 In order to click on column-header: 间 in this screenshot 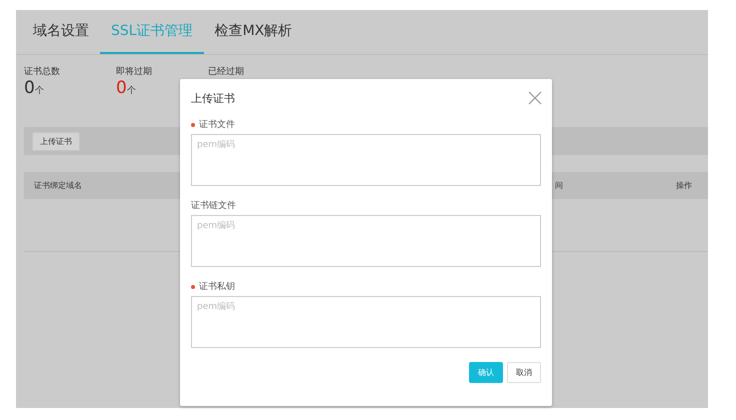, I will do `click(559, 185)`.